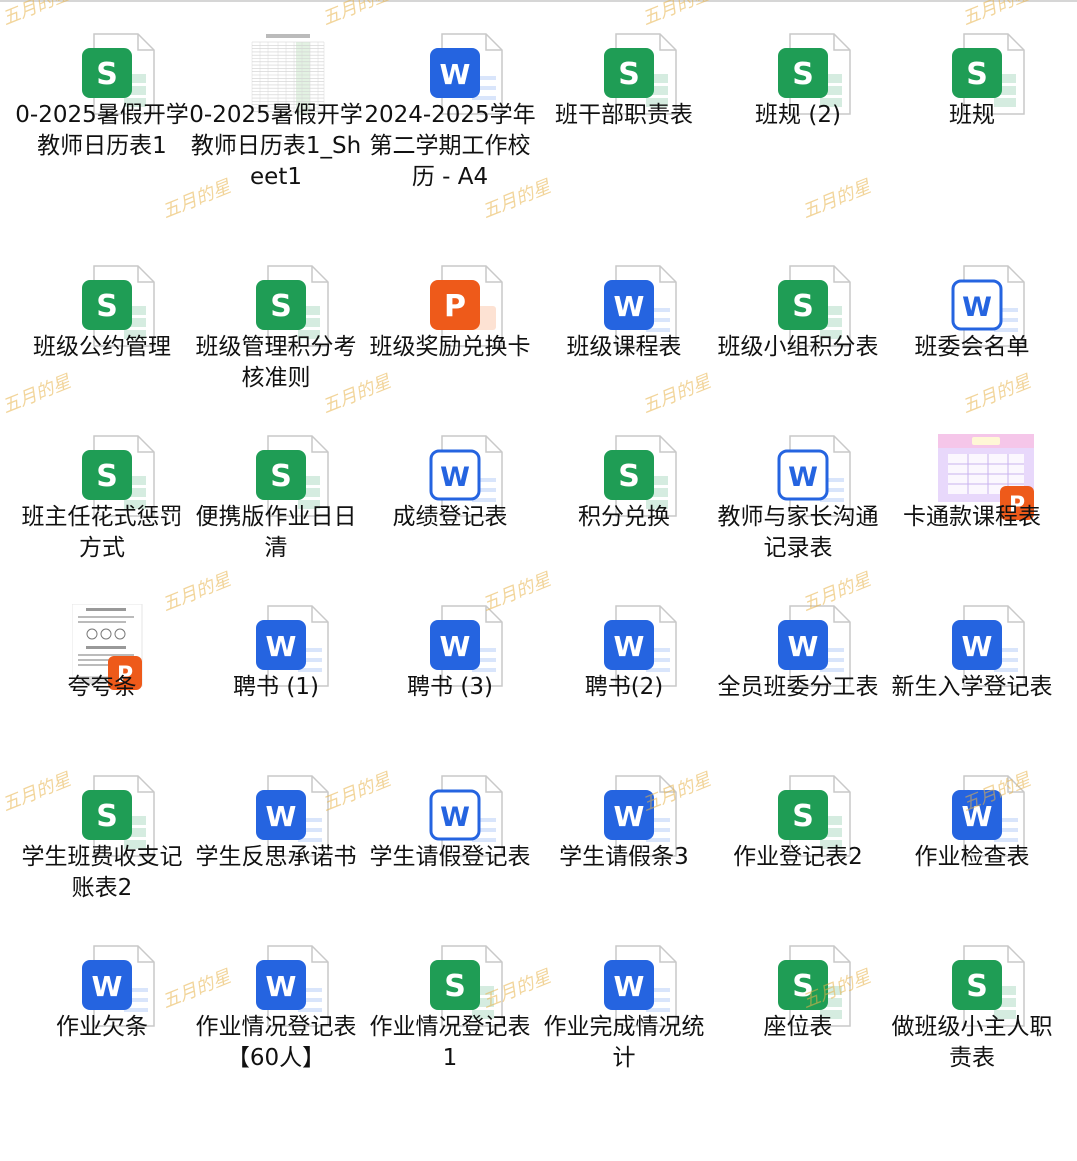 The height and width of the screenshot is (1161, 1077). I want to click on file-item: S 0-2025暑假开学教师日历表1, so click(102, 93).